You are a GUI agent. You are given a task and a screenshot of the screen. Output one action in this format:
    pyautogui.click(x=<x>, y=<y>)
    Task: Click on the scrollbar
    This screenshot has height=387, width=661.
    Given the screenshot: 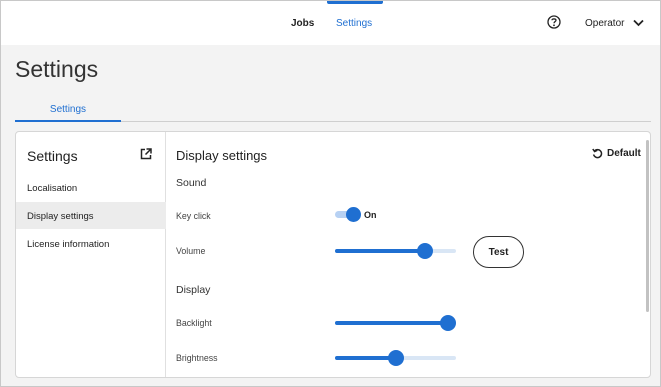 What is the action you would take?
    pyautogui.click(x=647, y=226)
    